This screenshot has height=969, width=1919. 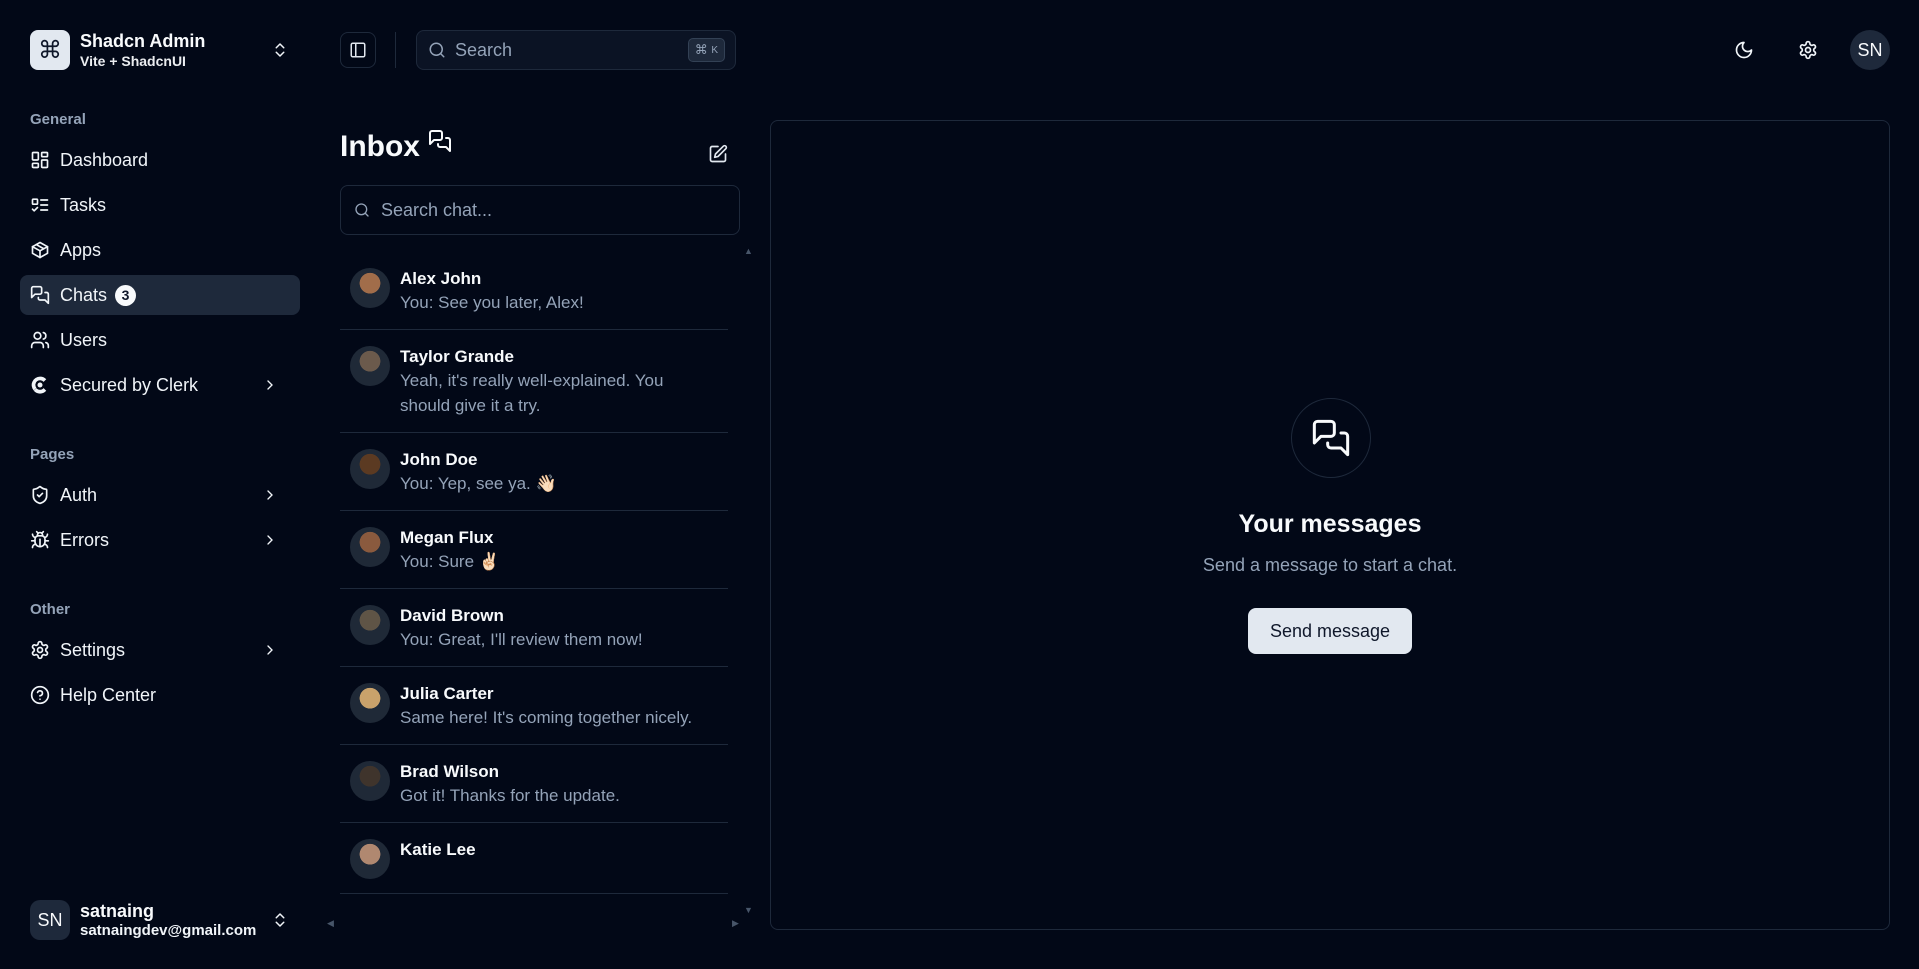 I want to click on sidebar-item-settings: Settings, so click(x=160, y=650).